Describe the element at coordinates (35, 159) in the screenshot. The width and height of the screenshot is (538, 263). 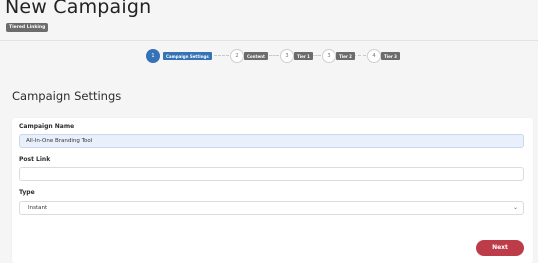
I see `post-link-label: Post Link` at that location.